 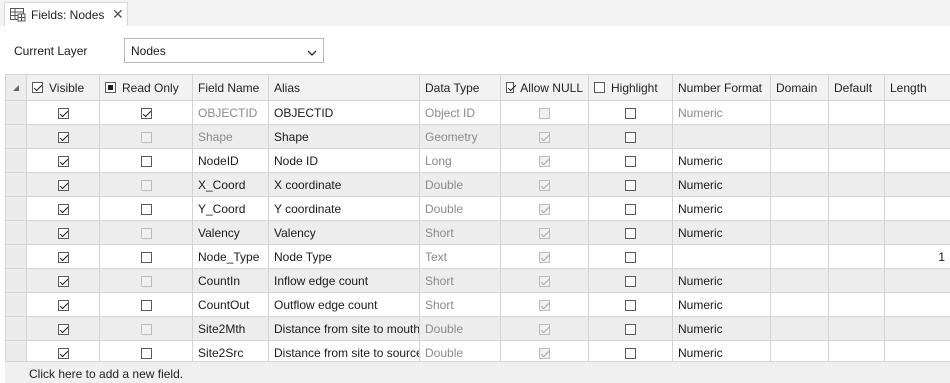 I want to click on field-name-cell: Site2Mth, so click(x=231, y=329).